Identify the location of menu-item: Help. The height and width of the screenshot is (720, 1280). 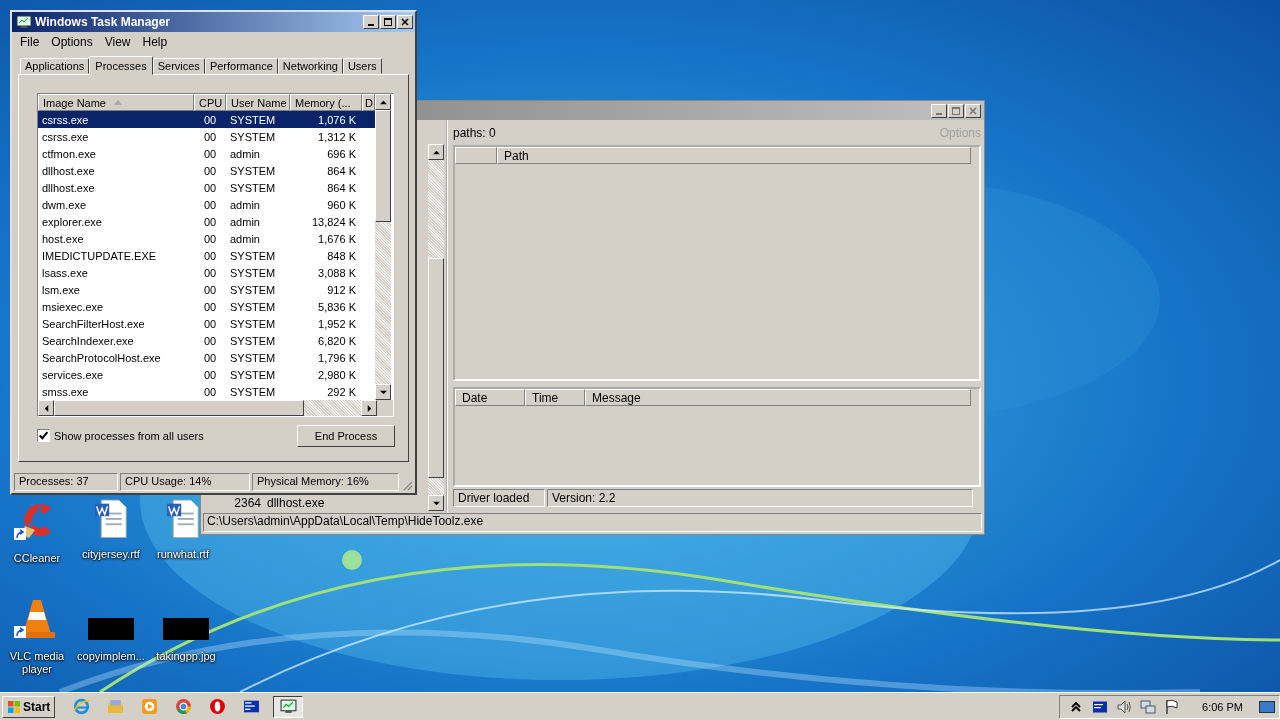
(155, 42).